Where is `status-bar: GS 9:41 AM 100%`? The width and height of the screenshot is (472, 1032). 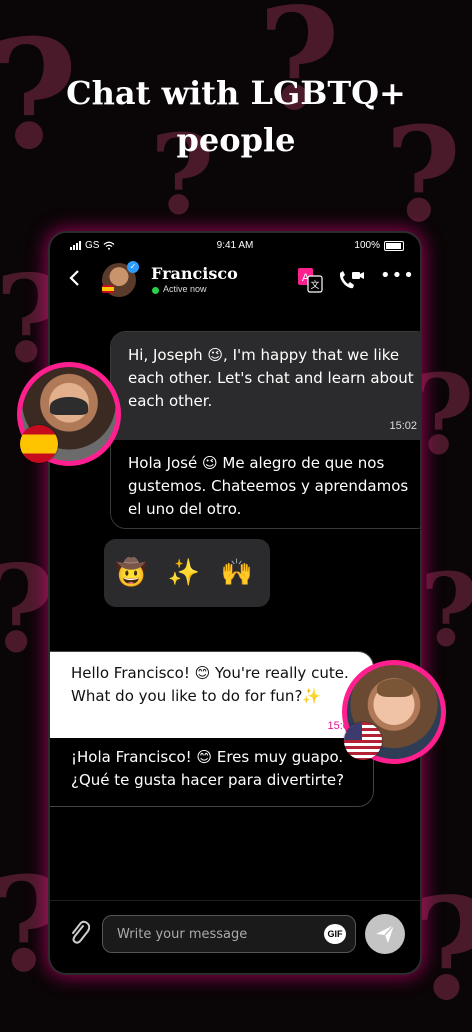
status-bar: GS 9:41 AM 100% is located at coordinates (235, 245).